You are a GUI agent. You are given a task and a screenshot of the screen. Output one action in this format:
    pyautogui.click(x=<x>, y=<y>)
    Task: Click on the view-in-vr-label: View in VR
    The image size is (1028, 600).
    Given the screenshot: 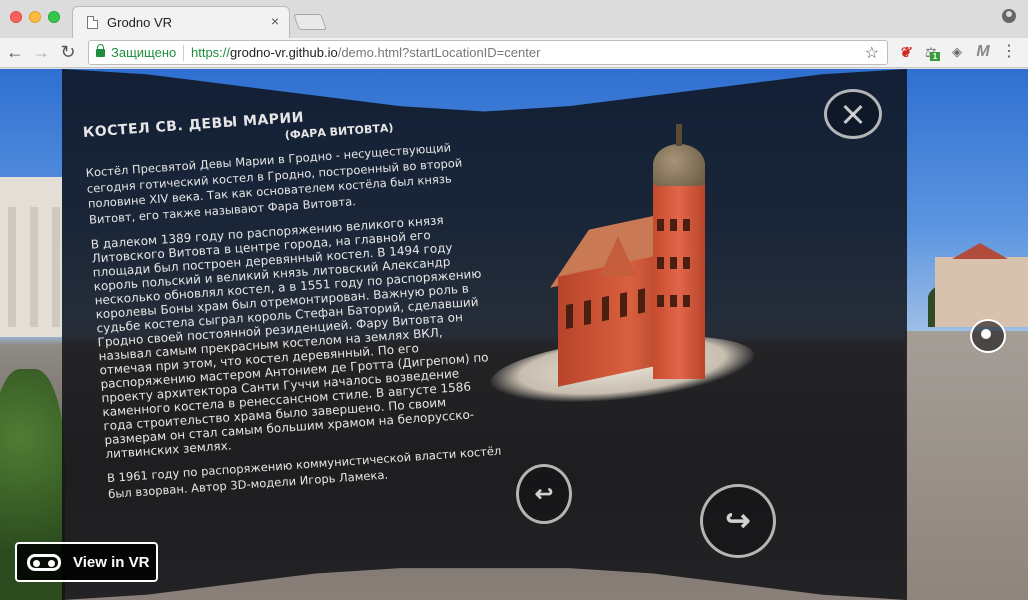 What is the action you would take?
    pyautogui.click(x=111, y=562)
    